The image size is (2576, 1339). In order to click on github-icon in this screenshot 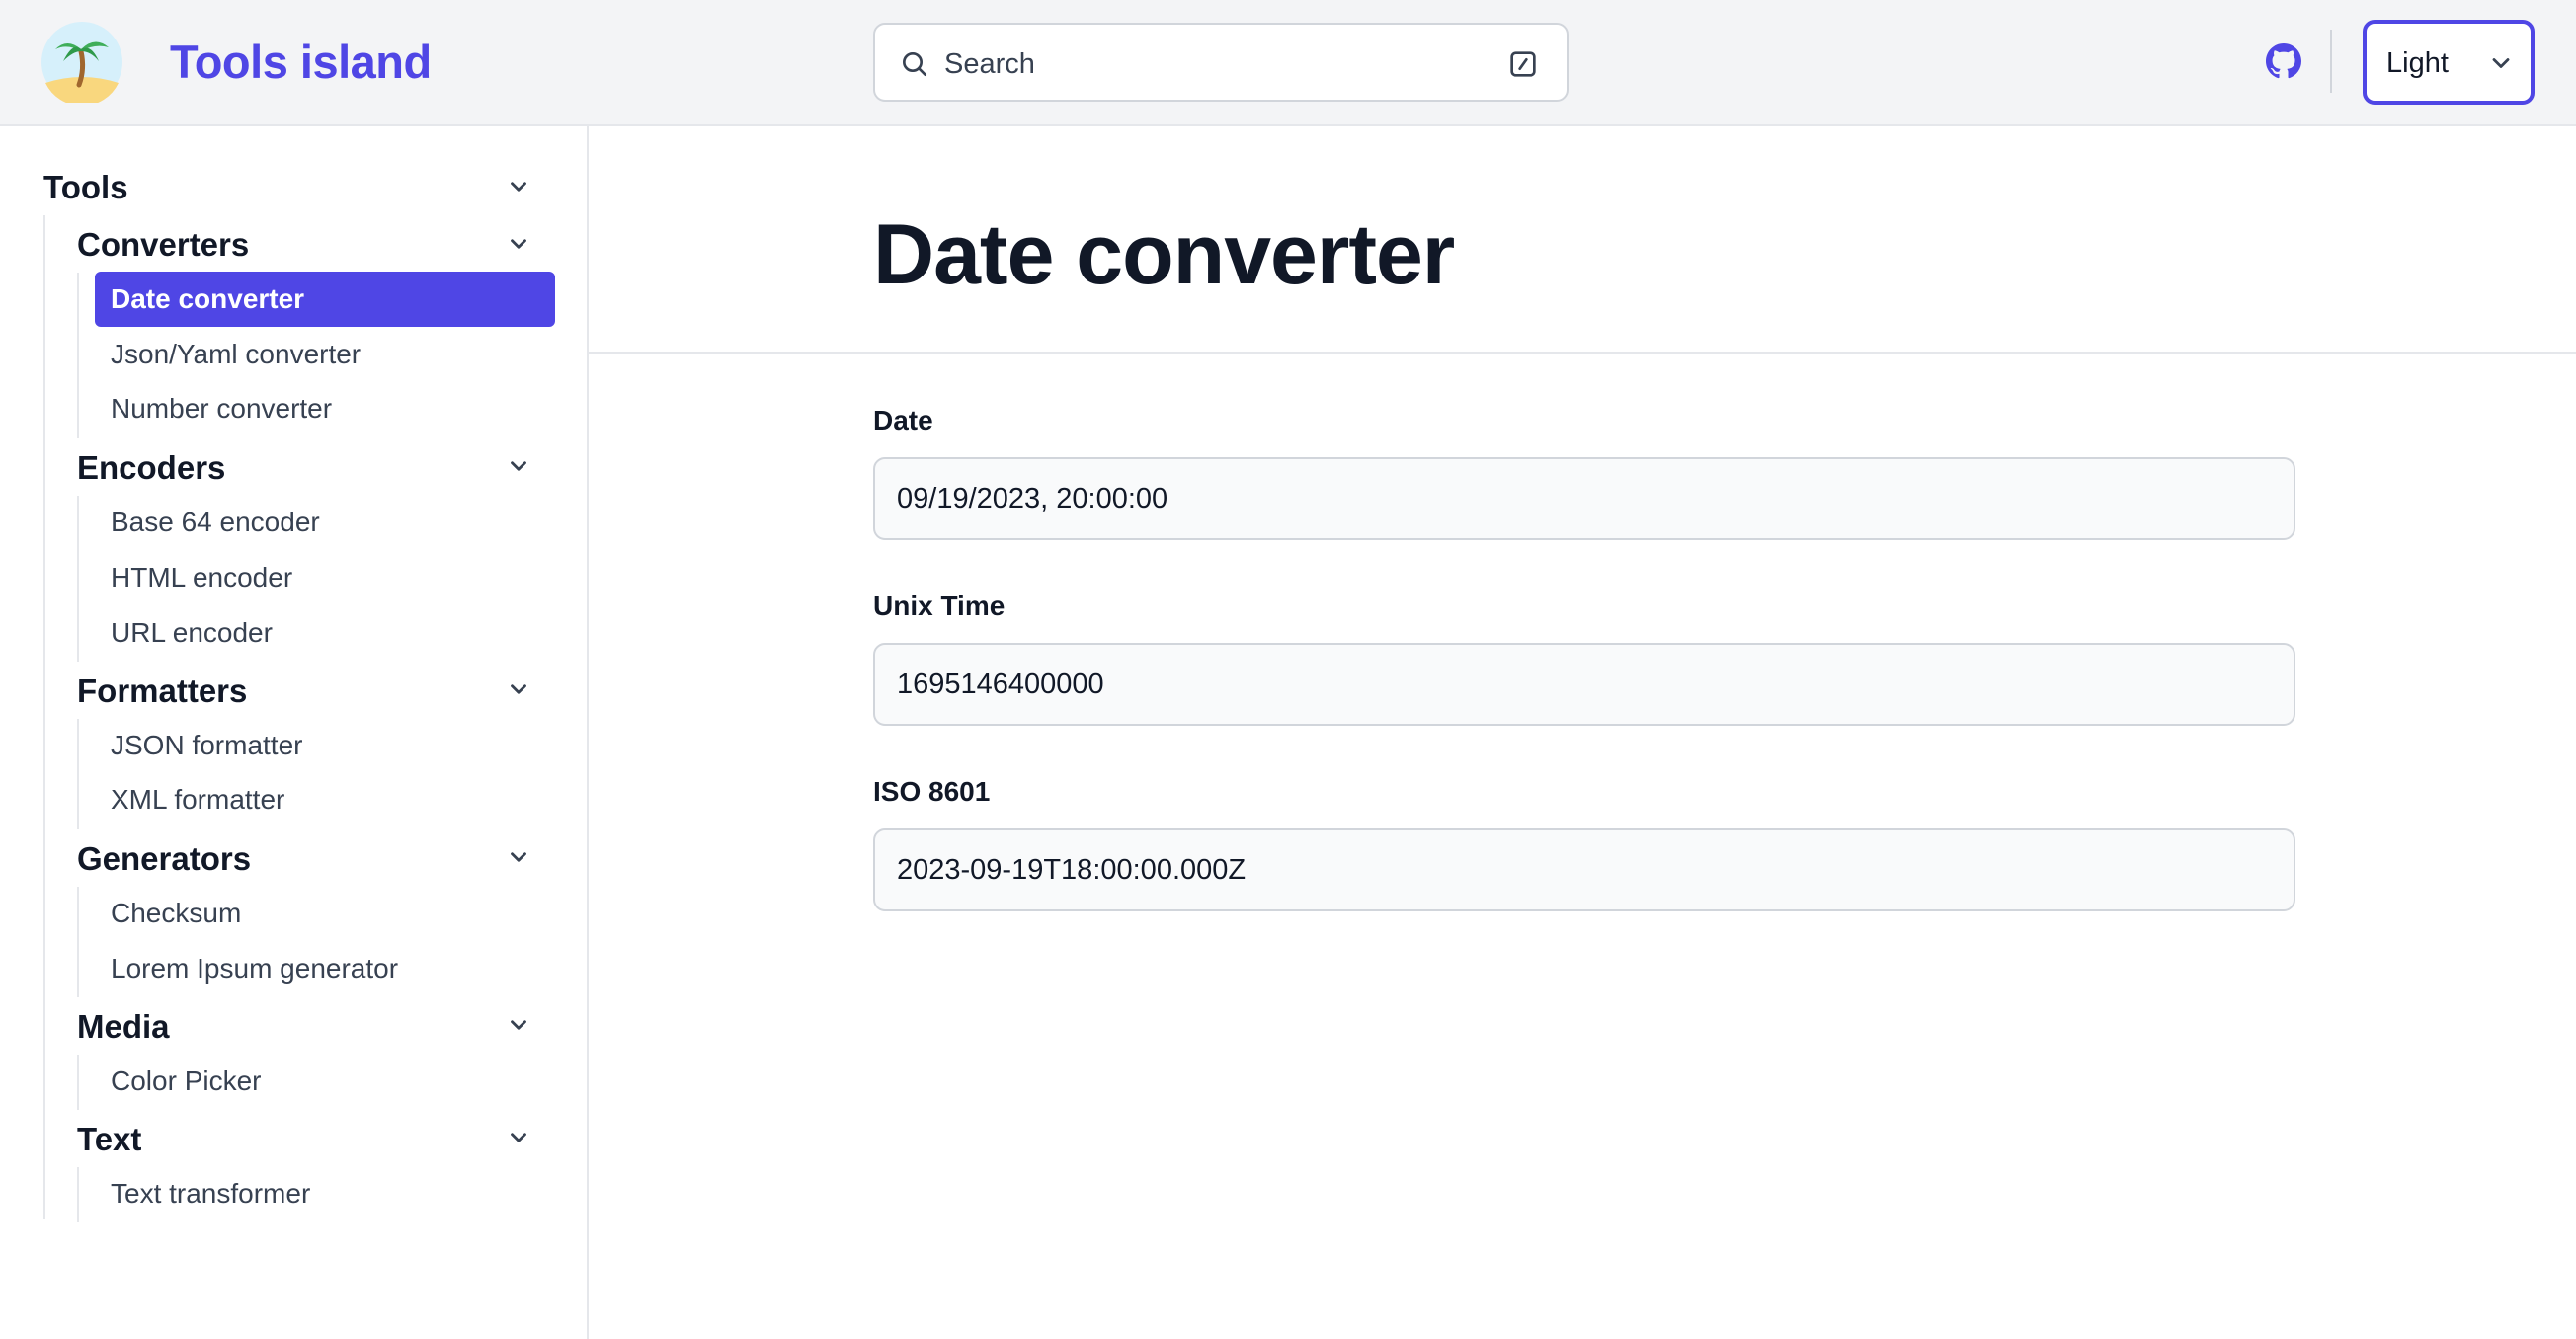, I will do `click(2283, 61)`.